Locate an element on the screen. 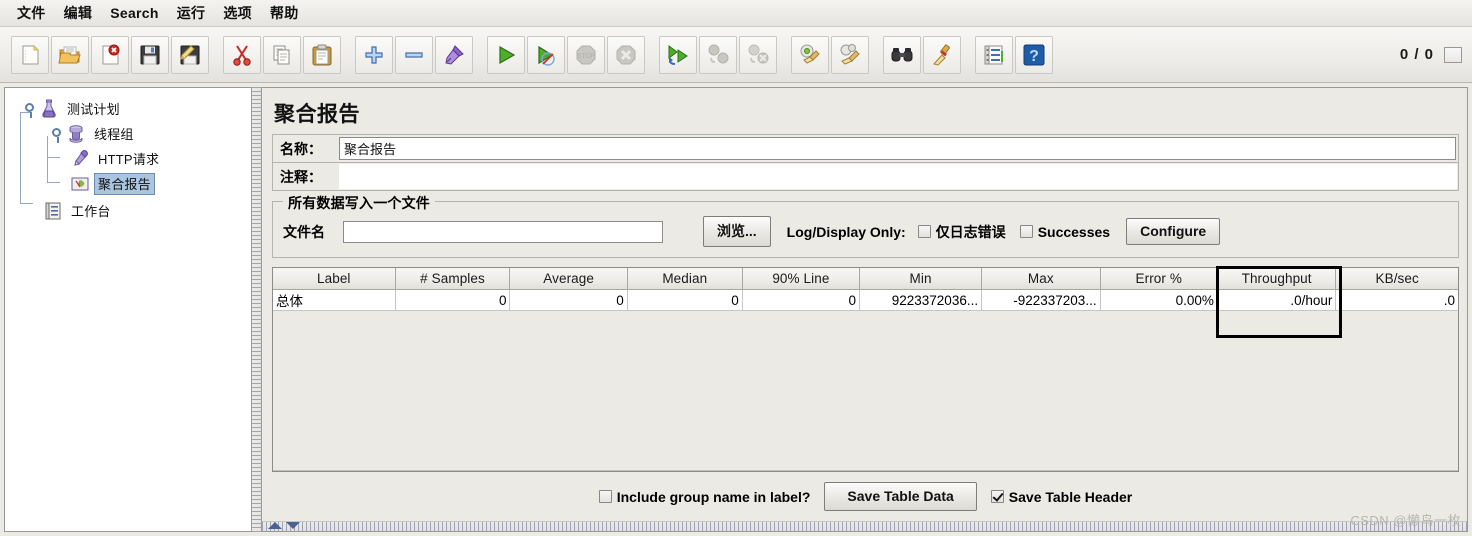 The height and width of the screenshot is (536, 1472). column-header-kb-sec: KB/sec is located at coordinates (1396, 279).